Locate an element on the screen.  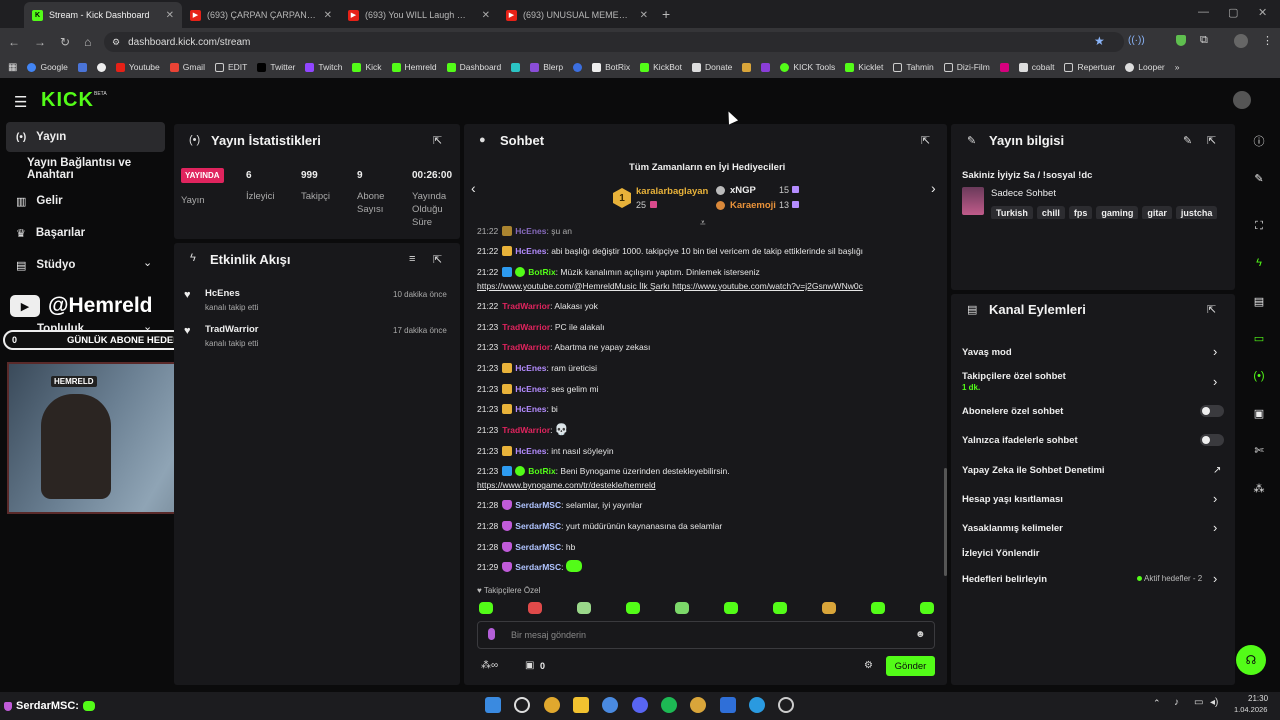
shield-icon is located at coordinates (1181, 40).